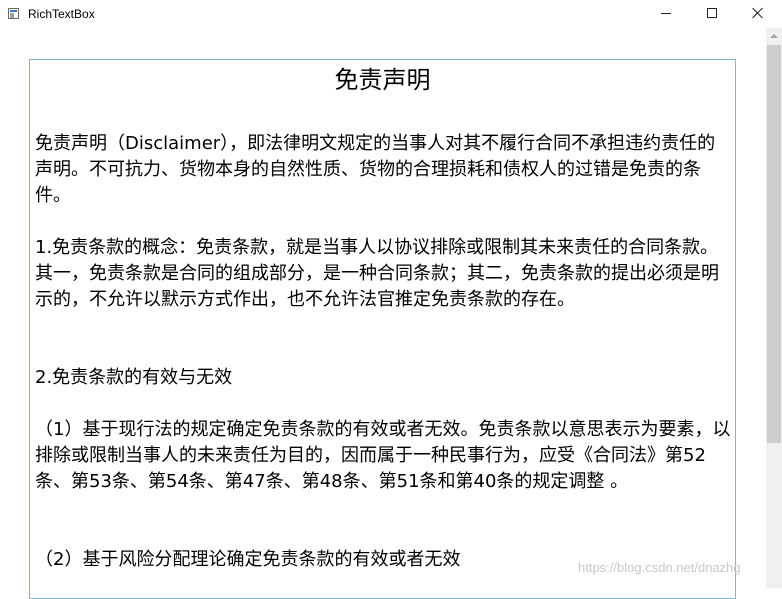  I want to click on close-button, so click(758, 14).